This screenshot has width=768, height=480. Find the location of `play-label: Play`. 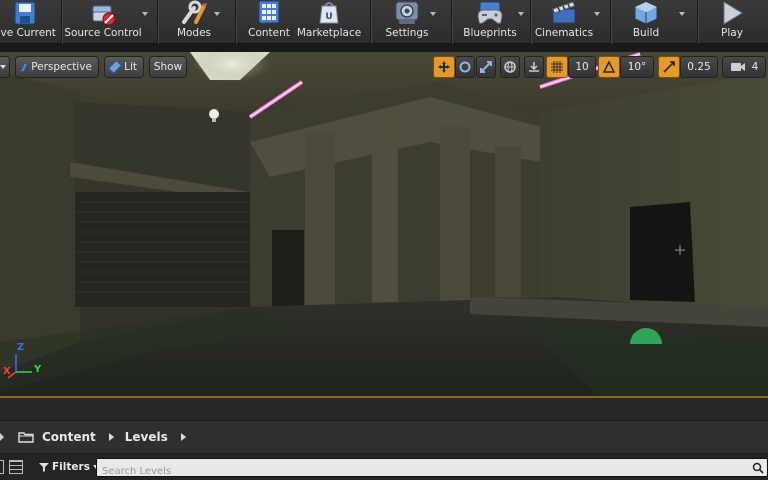

play-label: Play is located at coordinates (732, 33).